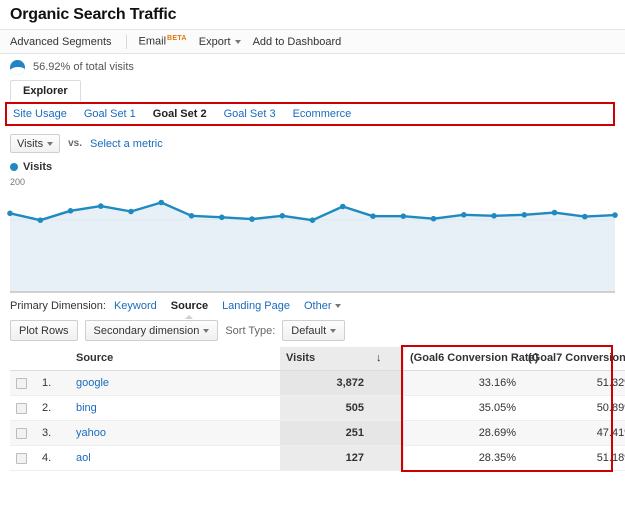  I want to click on primary-dimension-other: Other, so click(323, 306).